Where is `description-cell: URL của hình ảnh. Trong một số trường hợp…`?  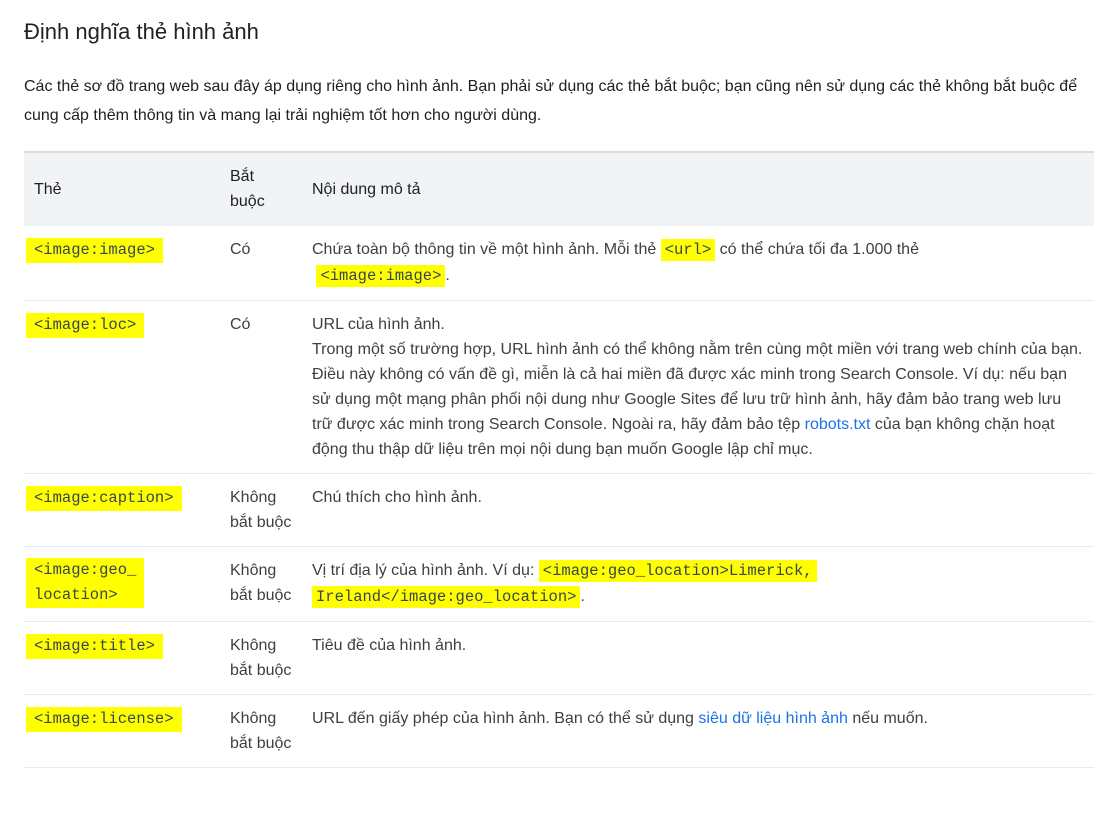
description-cell: URL của hình ảnh. Trong một số trường hợp… is located at coordinates (698, 387).